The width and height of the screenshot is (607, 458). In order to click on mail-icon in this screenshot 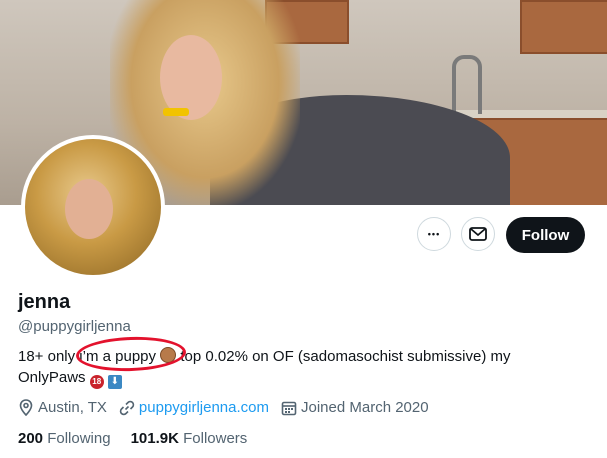, I will do `click(478, 234)`.